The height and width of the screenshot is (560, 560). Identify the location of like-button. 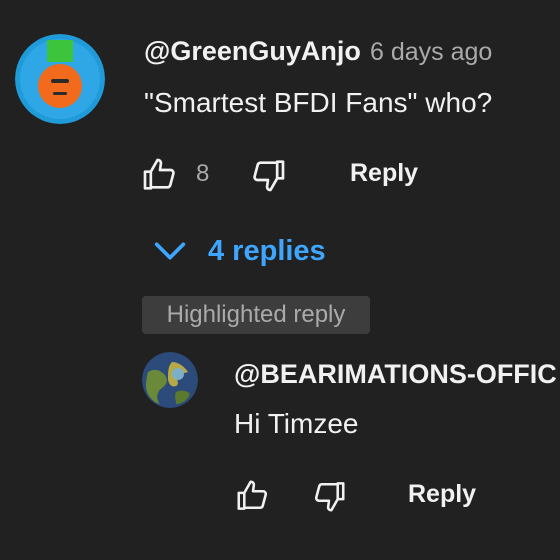
(160, 175).